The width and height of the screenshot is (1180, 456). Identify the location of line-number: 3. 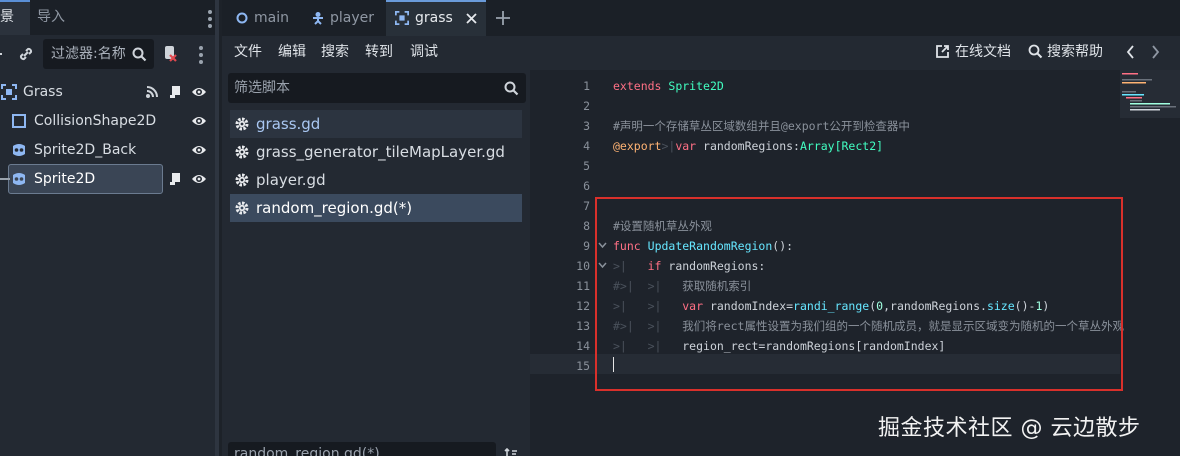
(586, 126).